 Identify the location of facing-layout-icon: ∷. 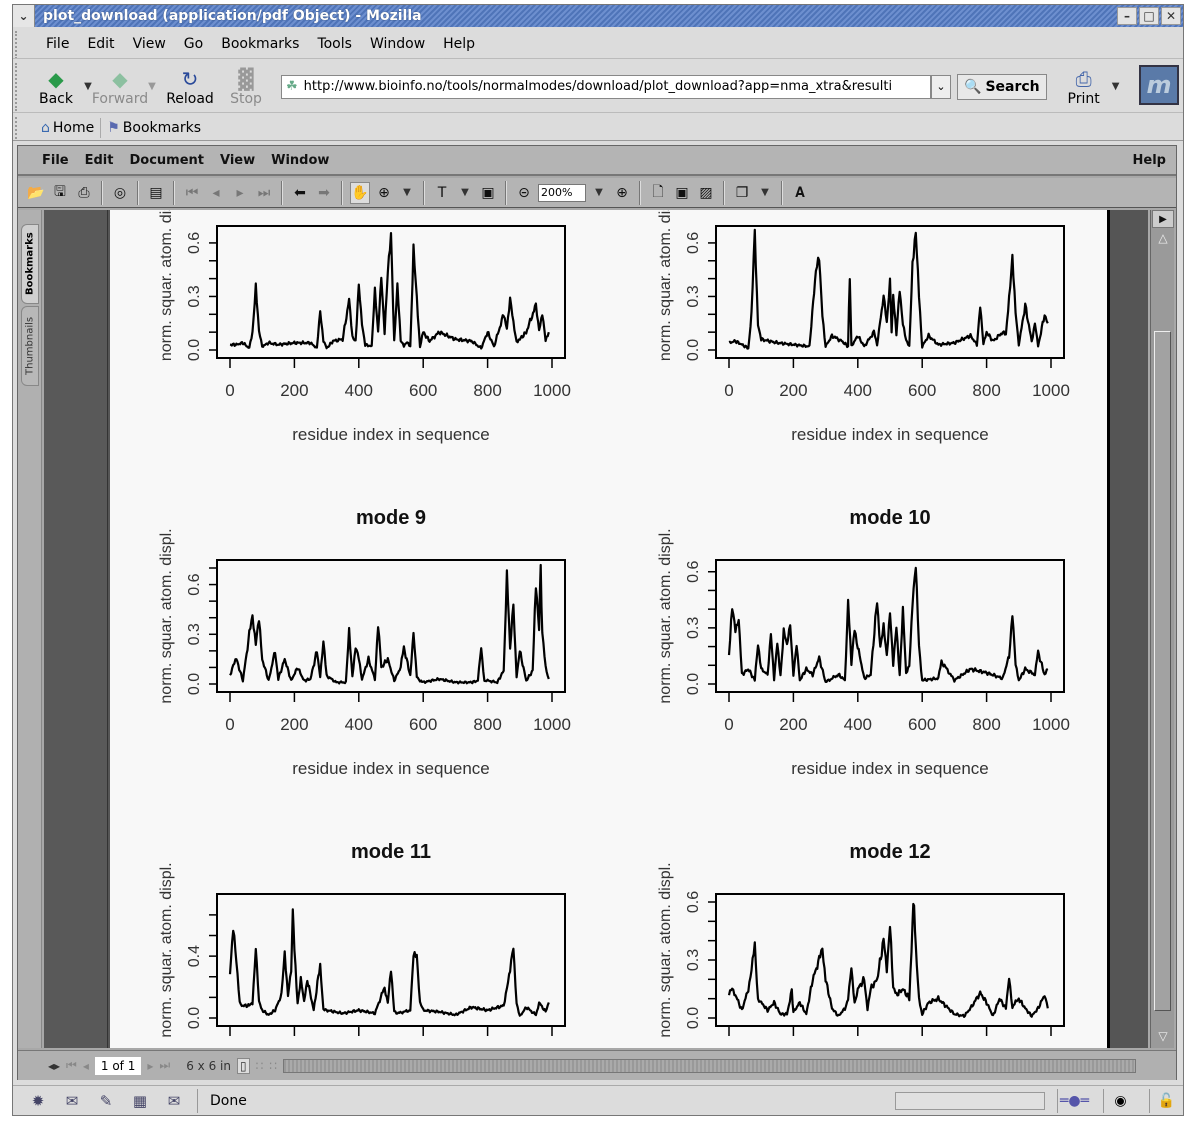
(273, 1066).